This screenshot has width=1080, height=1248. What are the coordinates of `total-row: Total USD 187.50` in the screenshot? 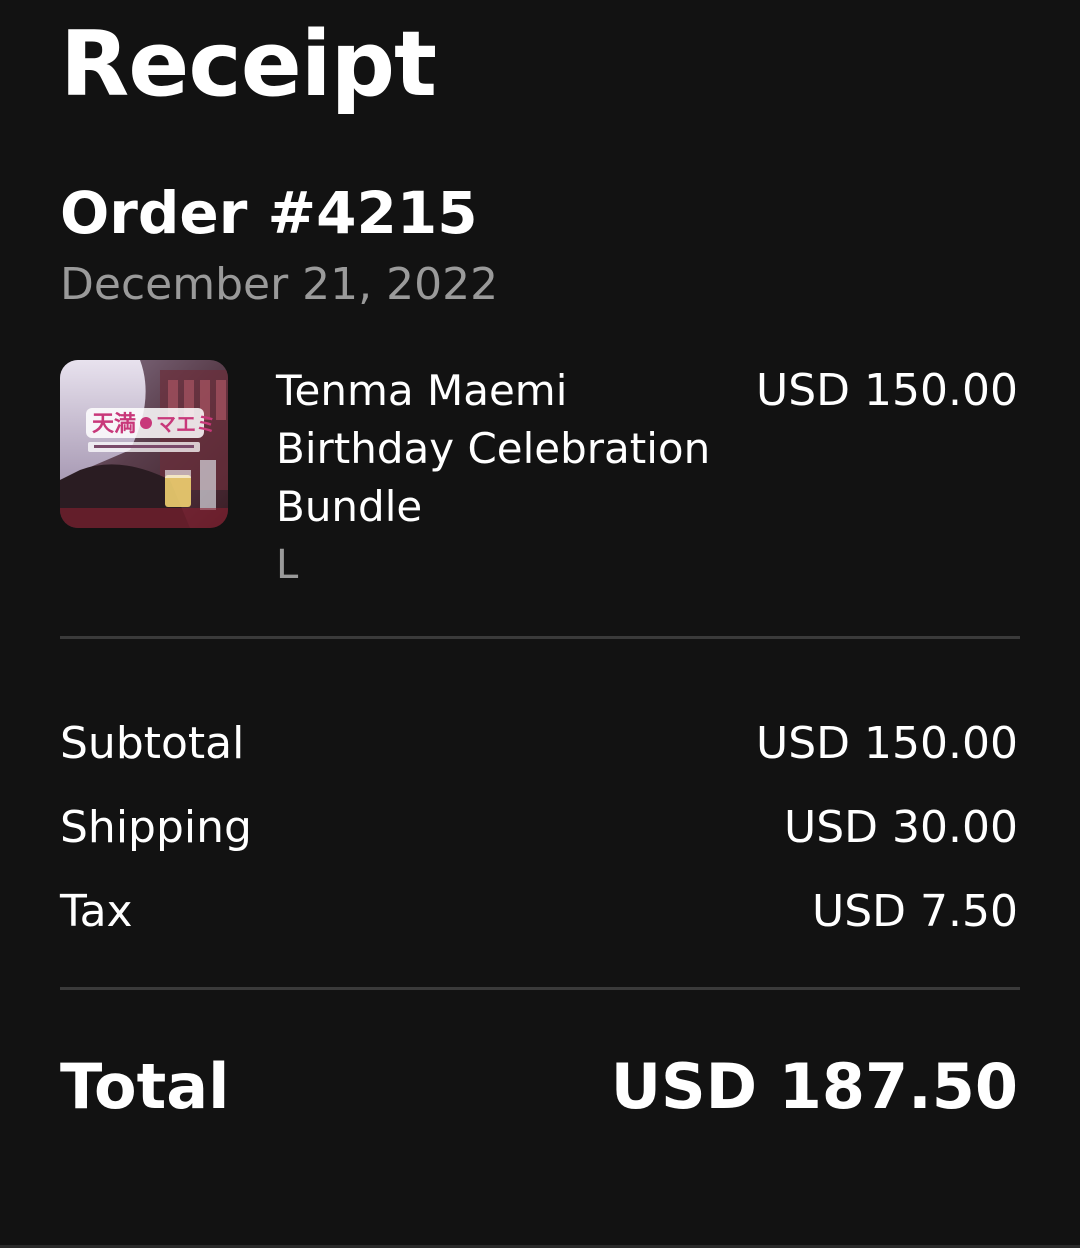 It's located at (539, 1086).